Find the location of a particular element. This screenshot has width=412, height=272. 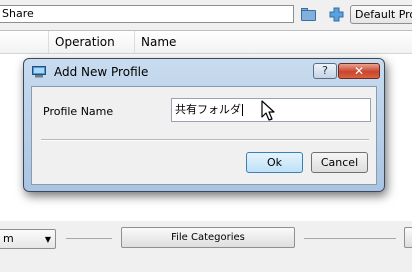

column-operation: Operation is located at coordinates (85, 42).